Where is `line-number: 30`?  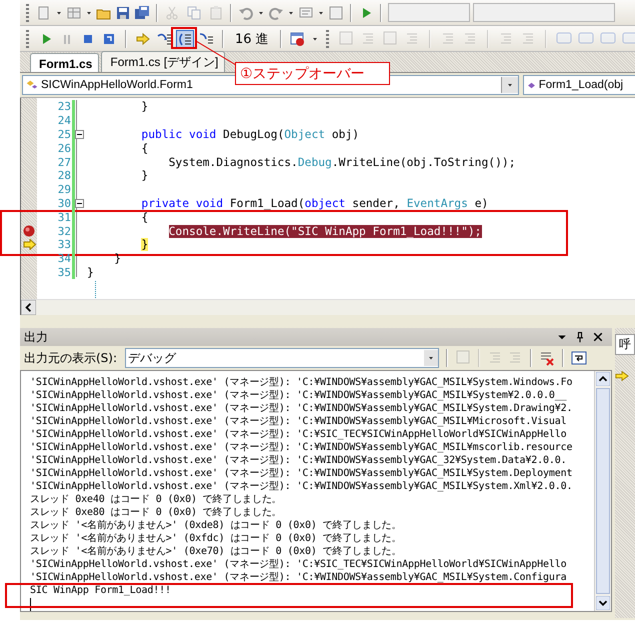 line-number: 30 is located at coordinates (64, 203).